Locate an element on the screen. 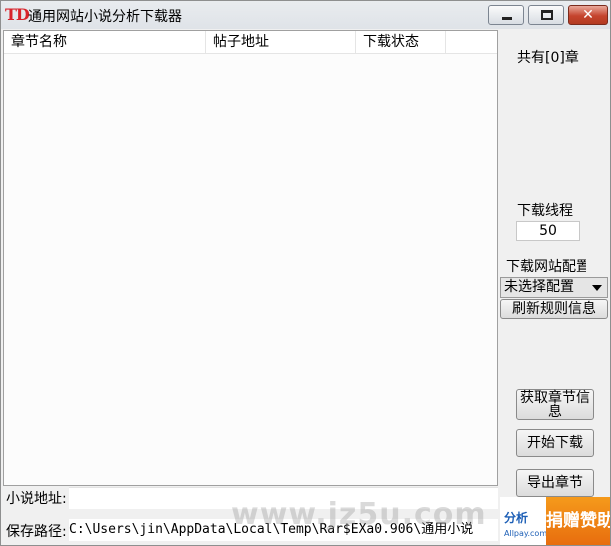 Image resolution: width=611 pixels, height=546 pixels. export-chapters-button: 导出章节 is located at coordinates (555, 483).